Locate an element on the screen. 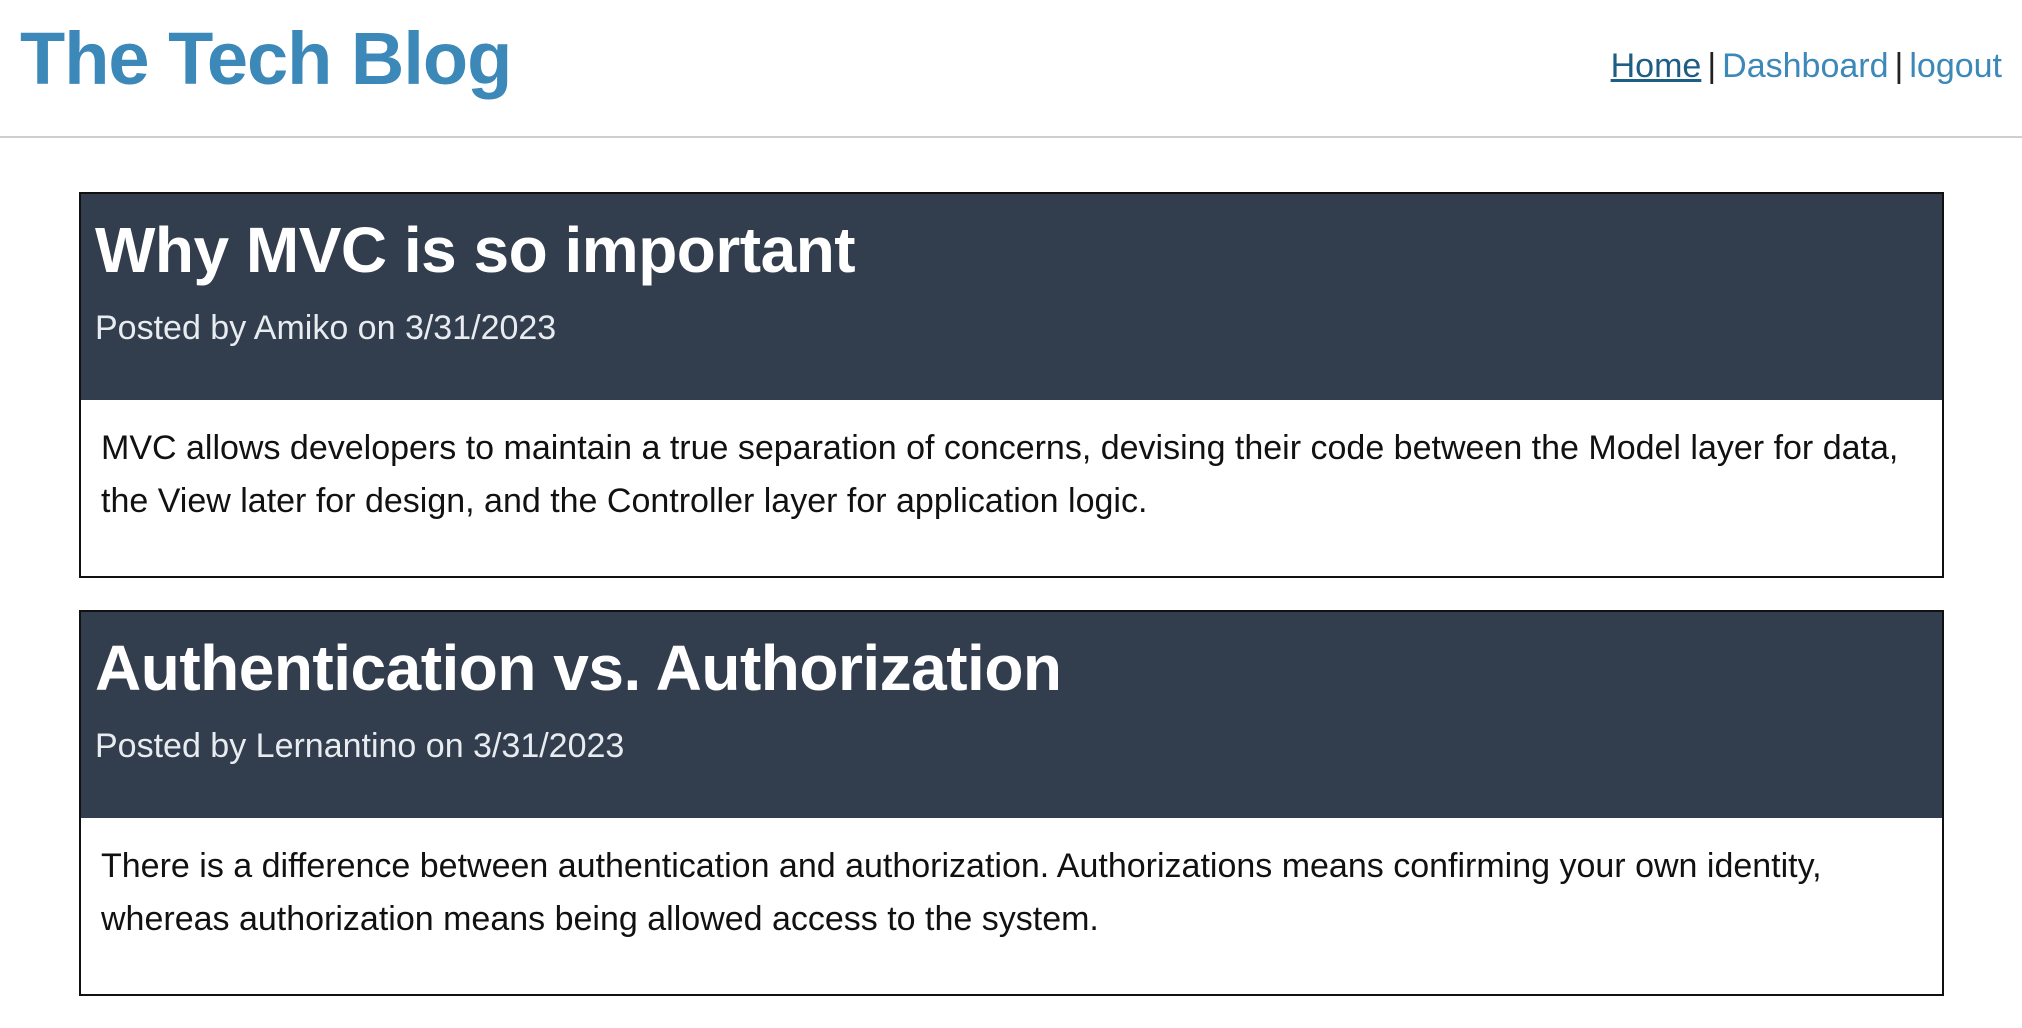  nav-dashboard-link: Dashboard is located at coordinates (1805, 66).